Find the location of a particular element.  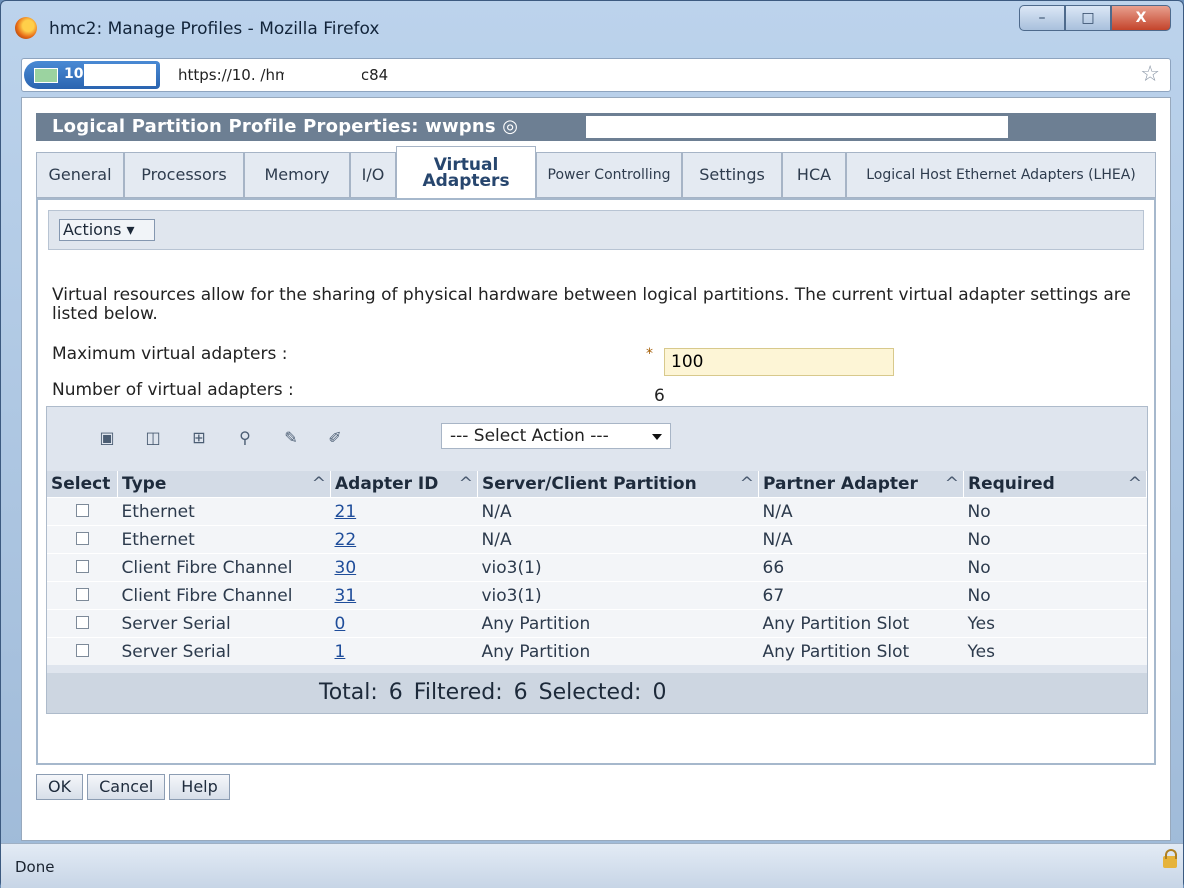

actions-bar: Actions ▾ is located at coordinates (596, 230).